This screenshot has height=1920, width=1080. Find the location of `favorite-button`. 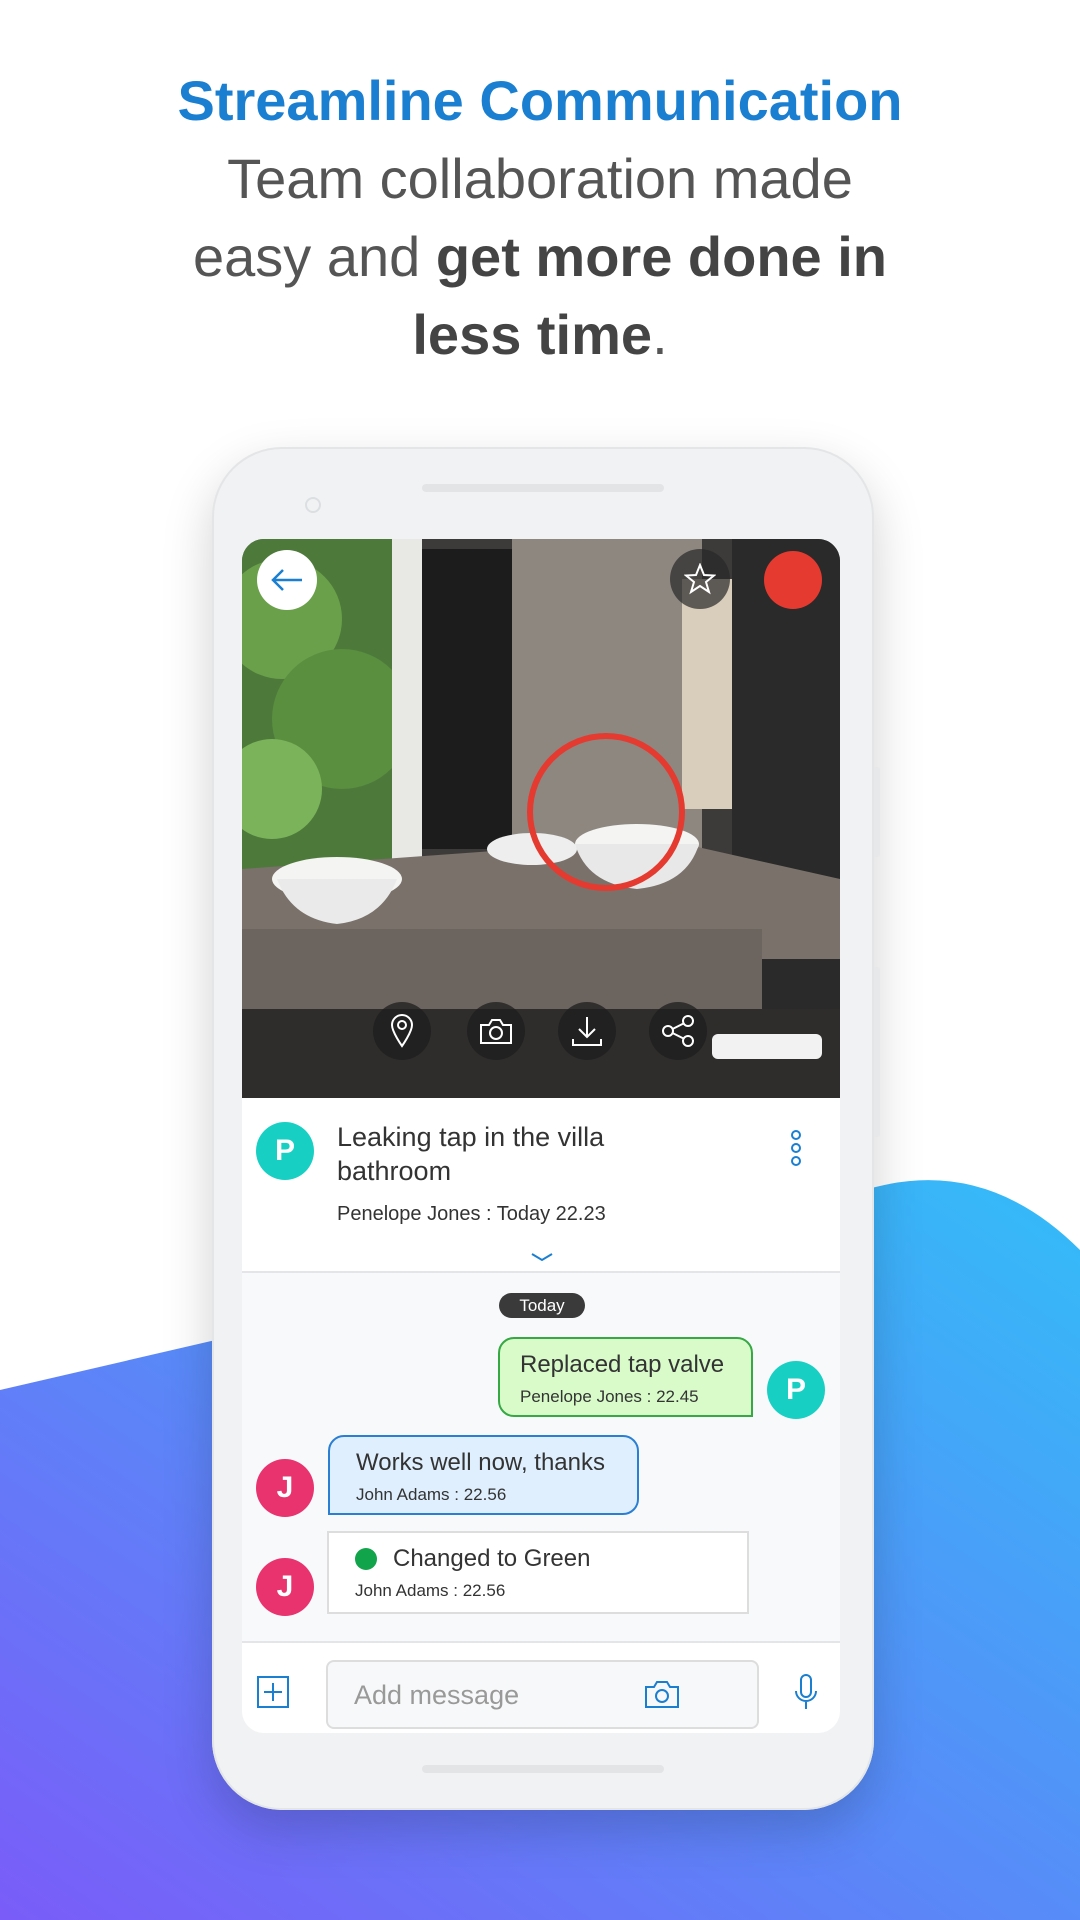

favorite-button is located at coordinates (700, 579).